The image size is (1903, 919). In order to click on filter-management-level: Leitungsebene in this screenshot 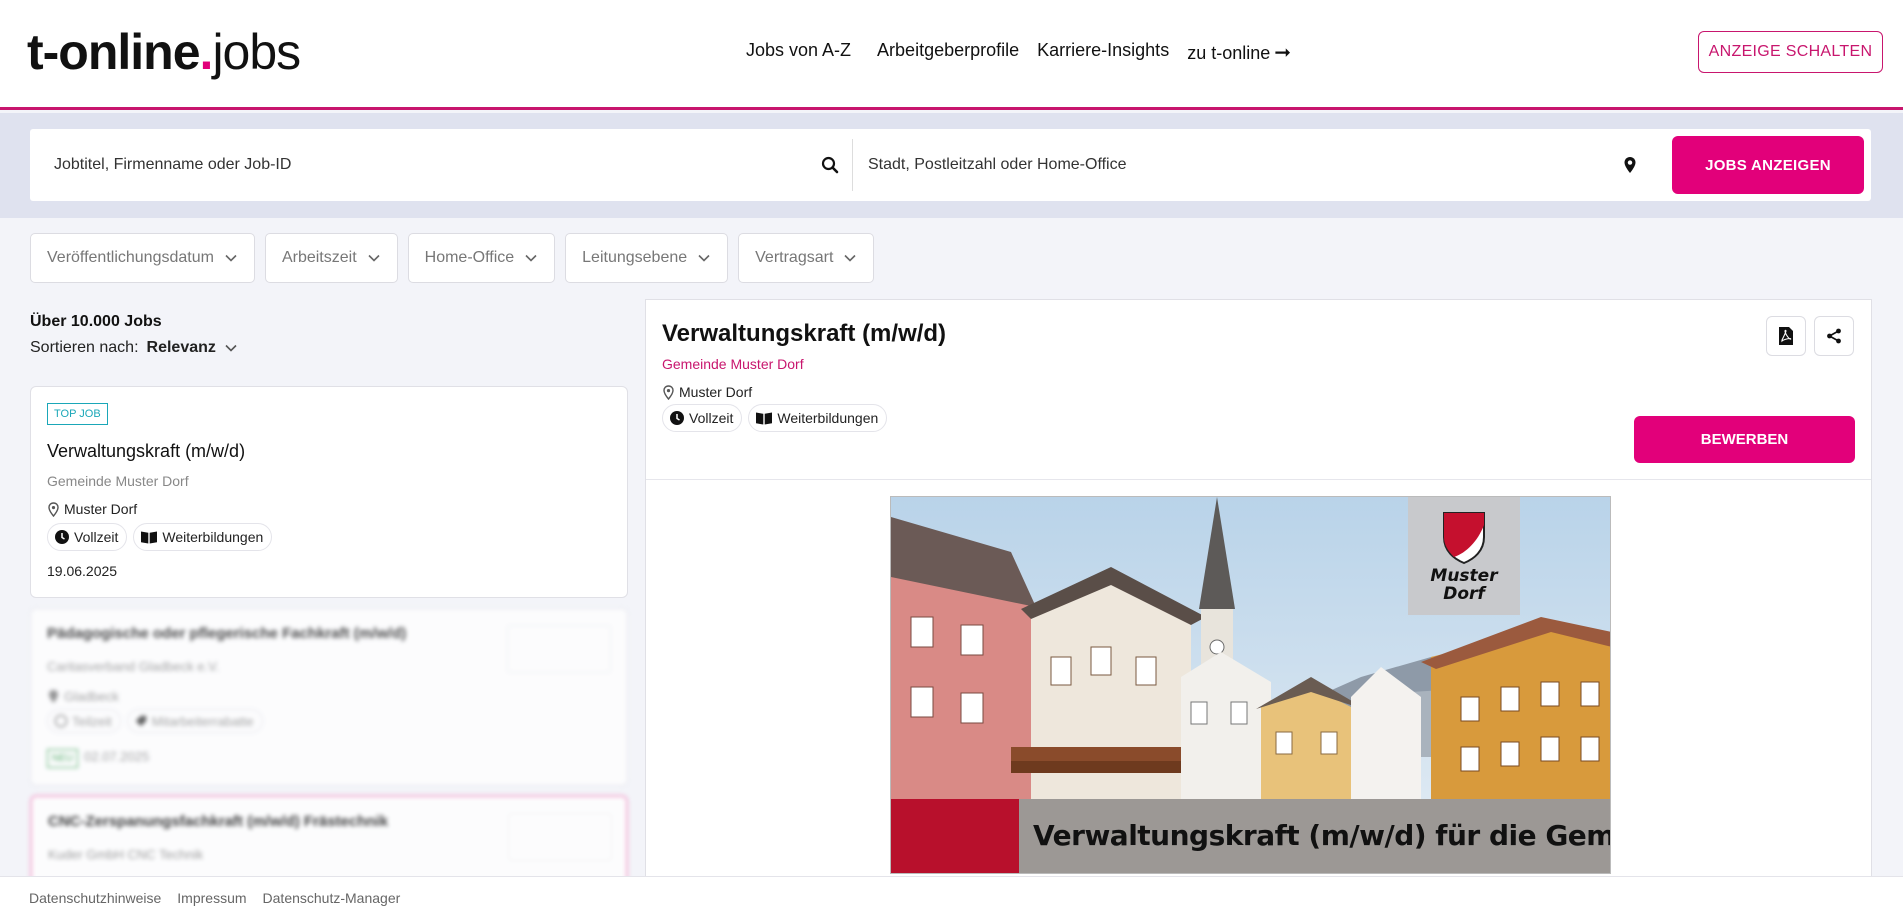, I will do `click(647, 258)`.